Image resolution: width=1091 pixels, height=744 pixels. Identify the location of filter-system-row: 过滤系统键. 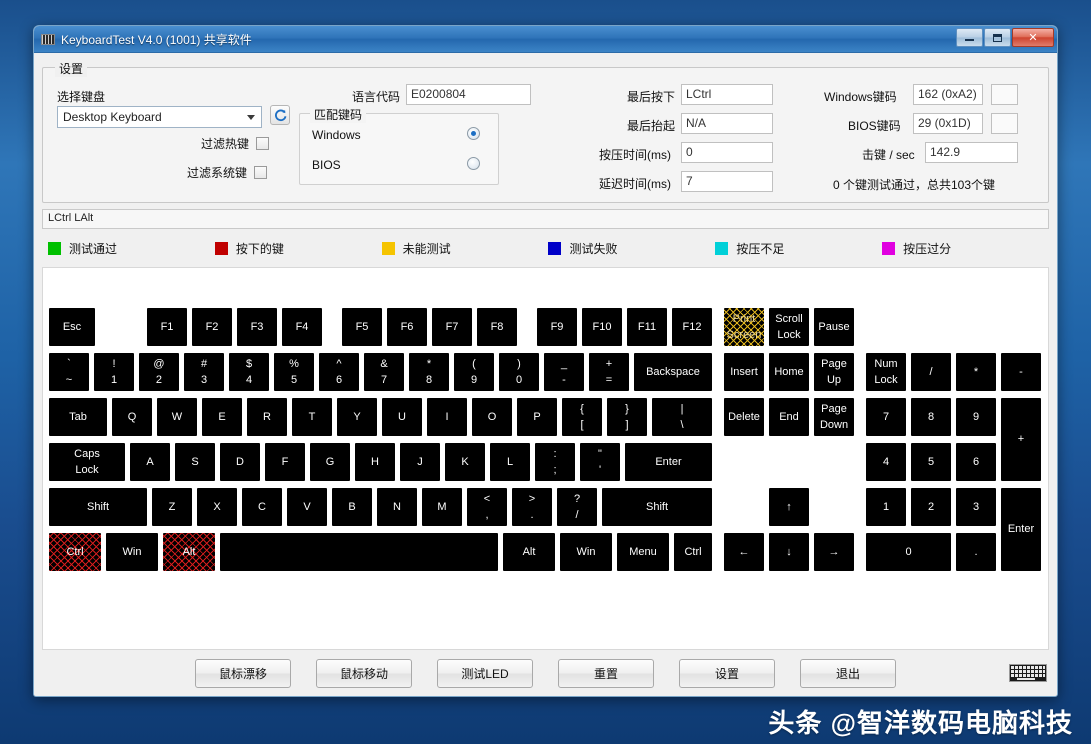
(227, 172).